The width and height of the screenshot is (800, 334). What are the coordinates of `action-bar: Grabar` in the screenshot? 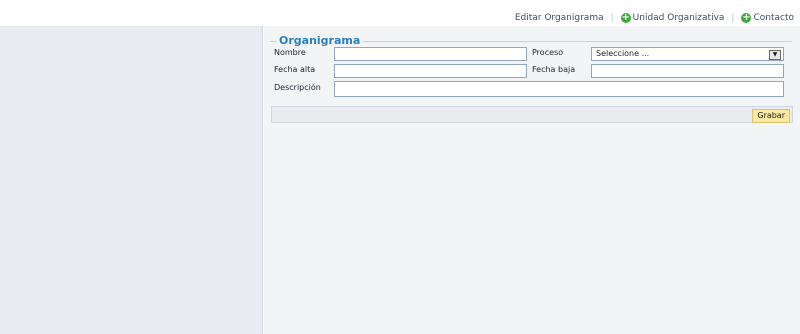 It's located at (532, 114).